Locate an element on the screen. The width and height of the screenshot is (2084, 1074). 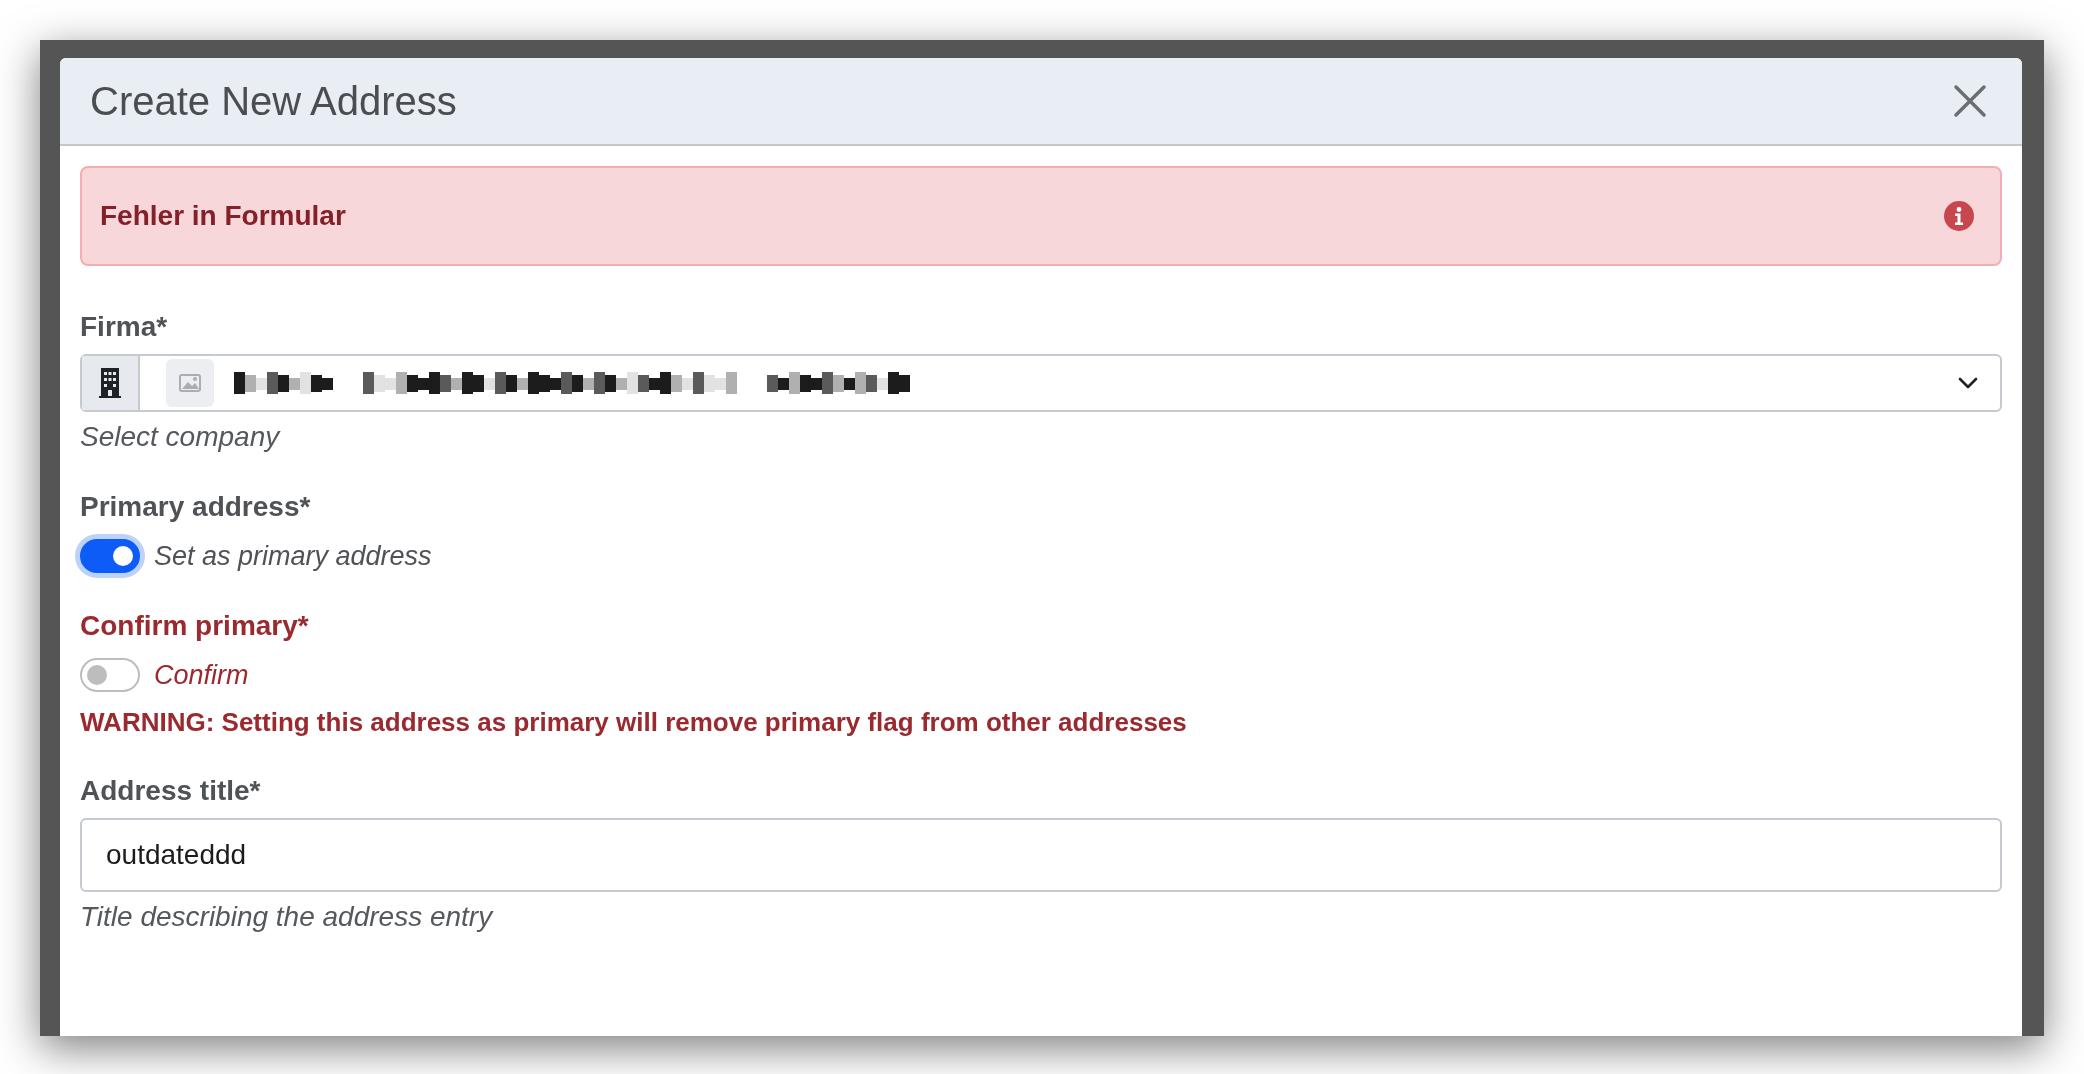
help-text: Title describing the address entry is located at coordinates (287, 917).